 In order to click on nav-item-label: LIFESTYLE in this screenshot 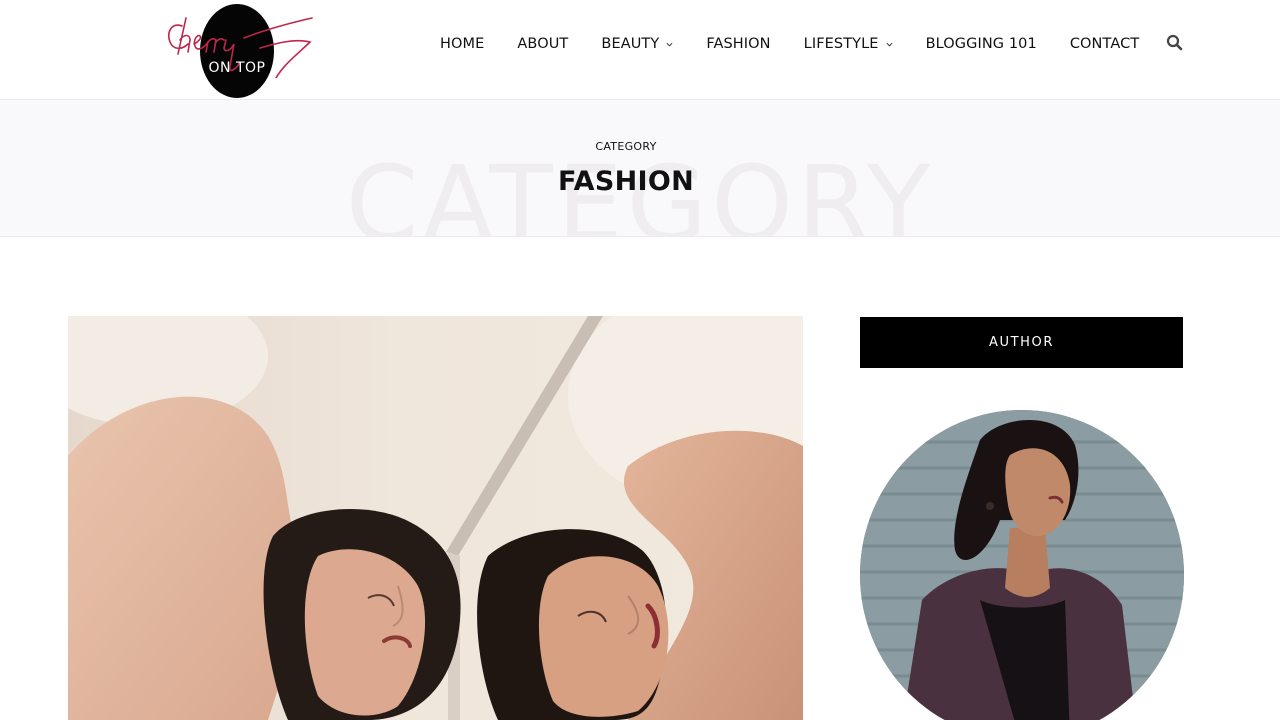, I will do `click(841, 44)`.